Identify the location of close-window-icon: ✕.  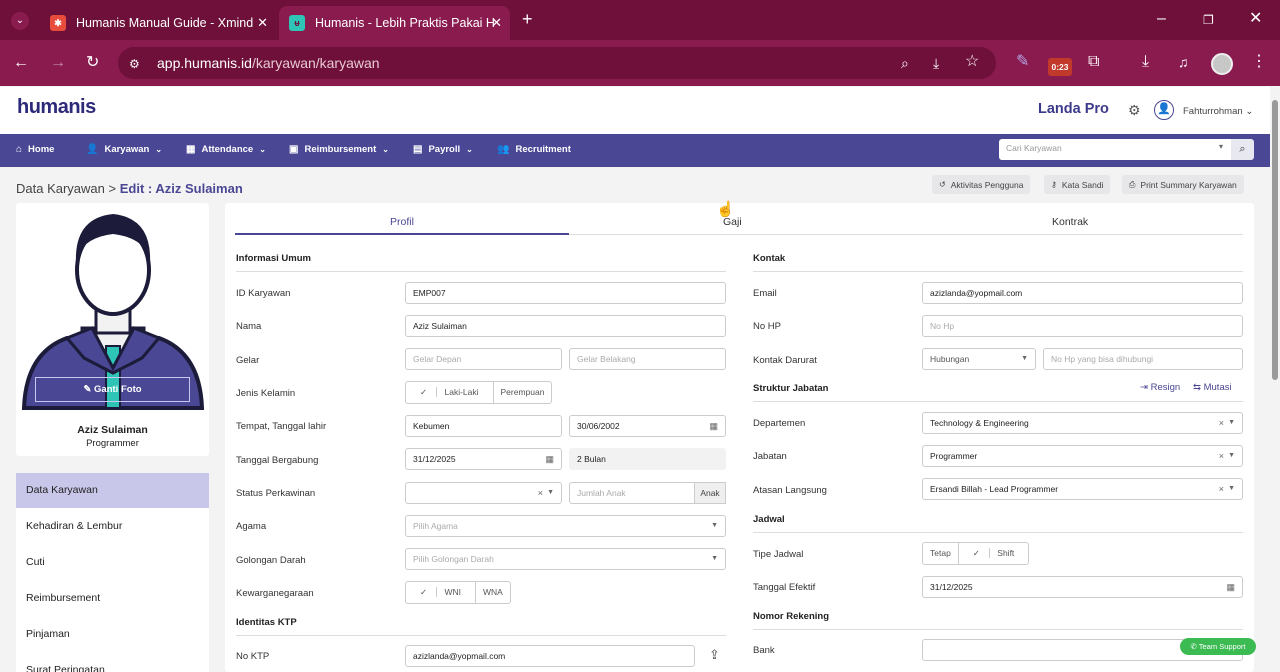
(1255, 19).